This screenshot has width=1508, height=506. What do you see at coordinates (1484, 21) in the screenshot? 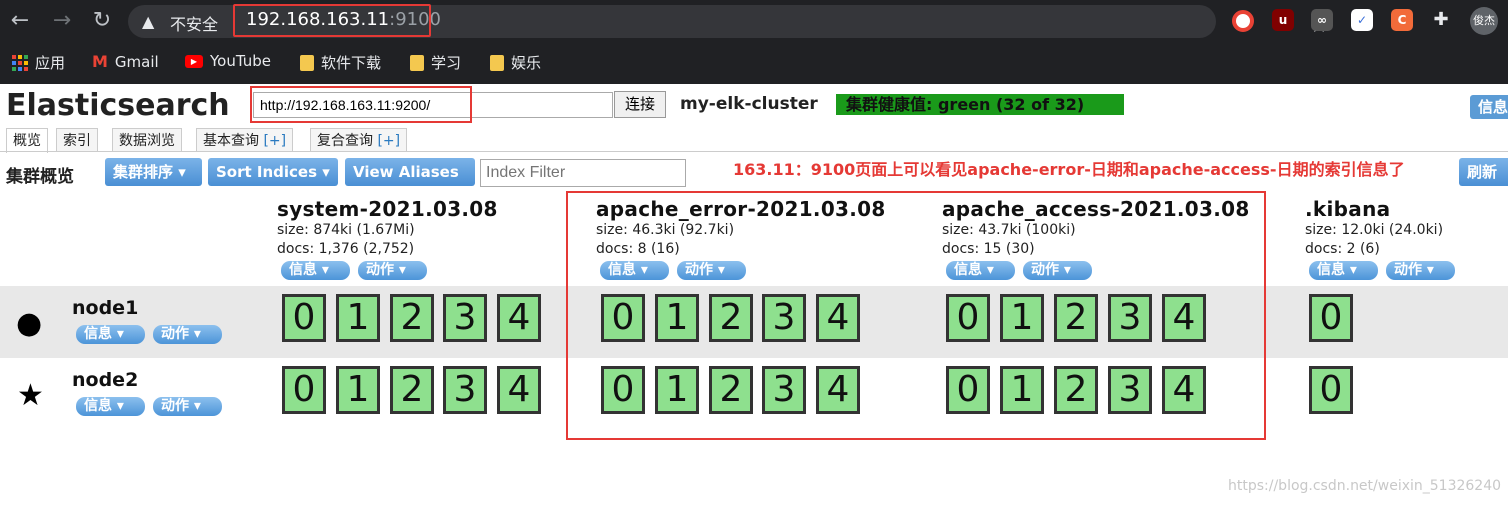
I see `avatar: 俊杰` at bounding box center [1484, 21].